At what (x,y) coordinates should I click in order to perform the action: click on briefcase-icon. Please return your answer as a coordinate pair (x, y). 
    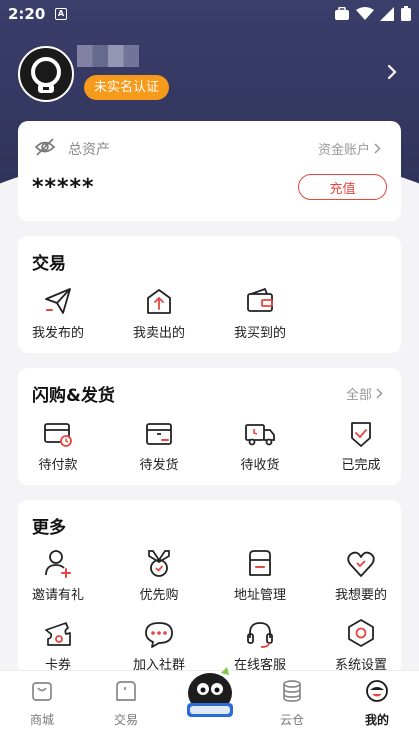
    Looking at the image, I should click on (342, 13).